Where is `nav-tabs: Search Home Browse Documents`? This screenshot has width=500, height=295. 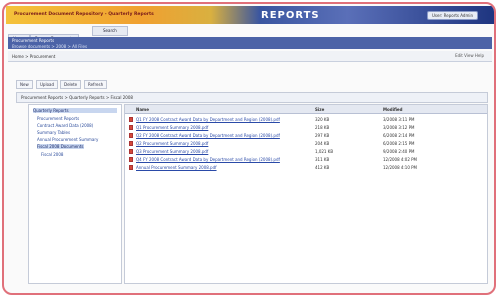
nav-tabs: Search Home Browse Documents is located at coordinates (250, 35).